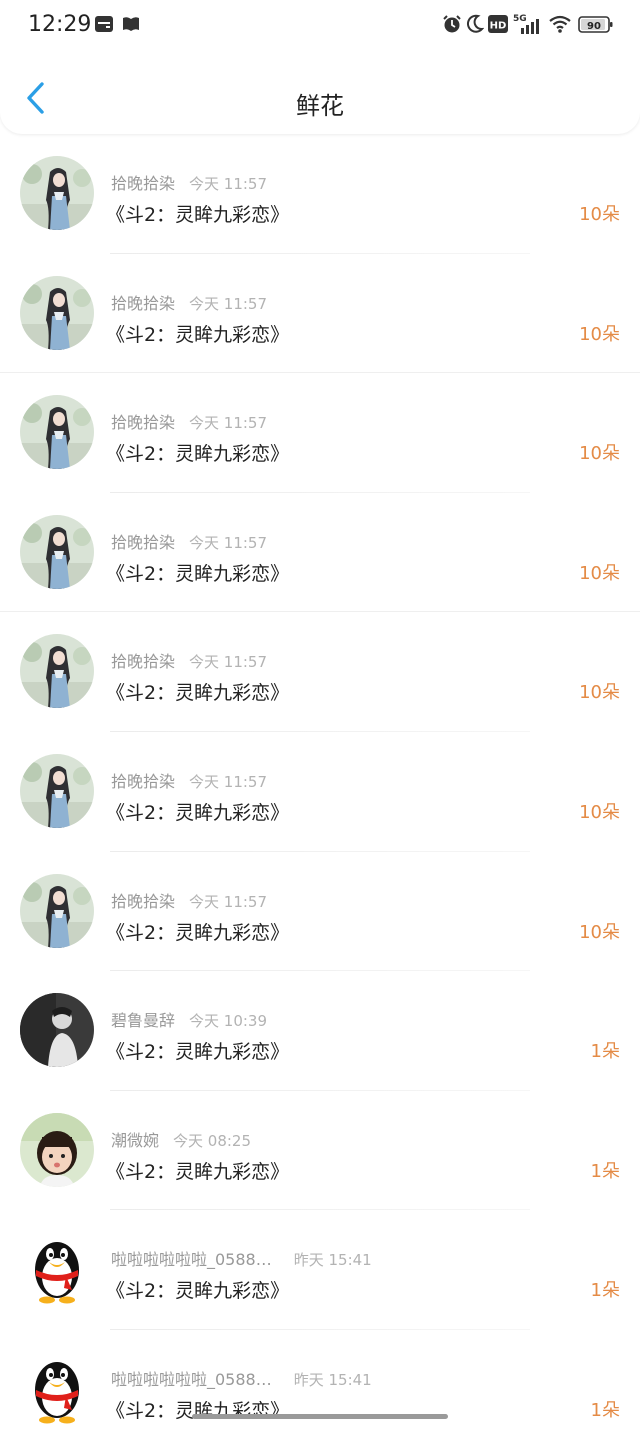  I want to click on home-indicator, so click(320, 1416).